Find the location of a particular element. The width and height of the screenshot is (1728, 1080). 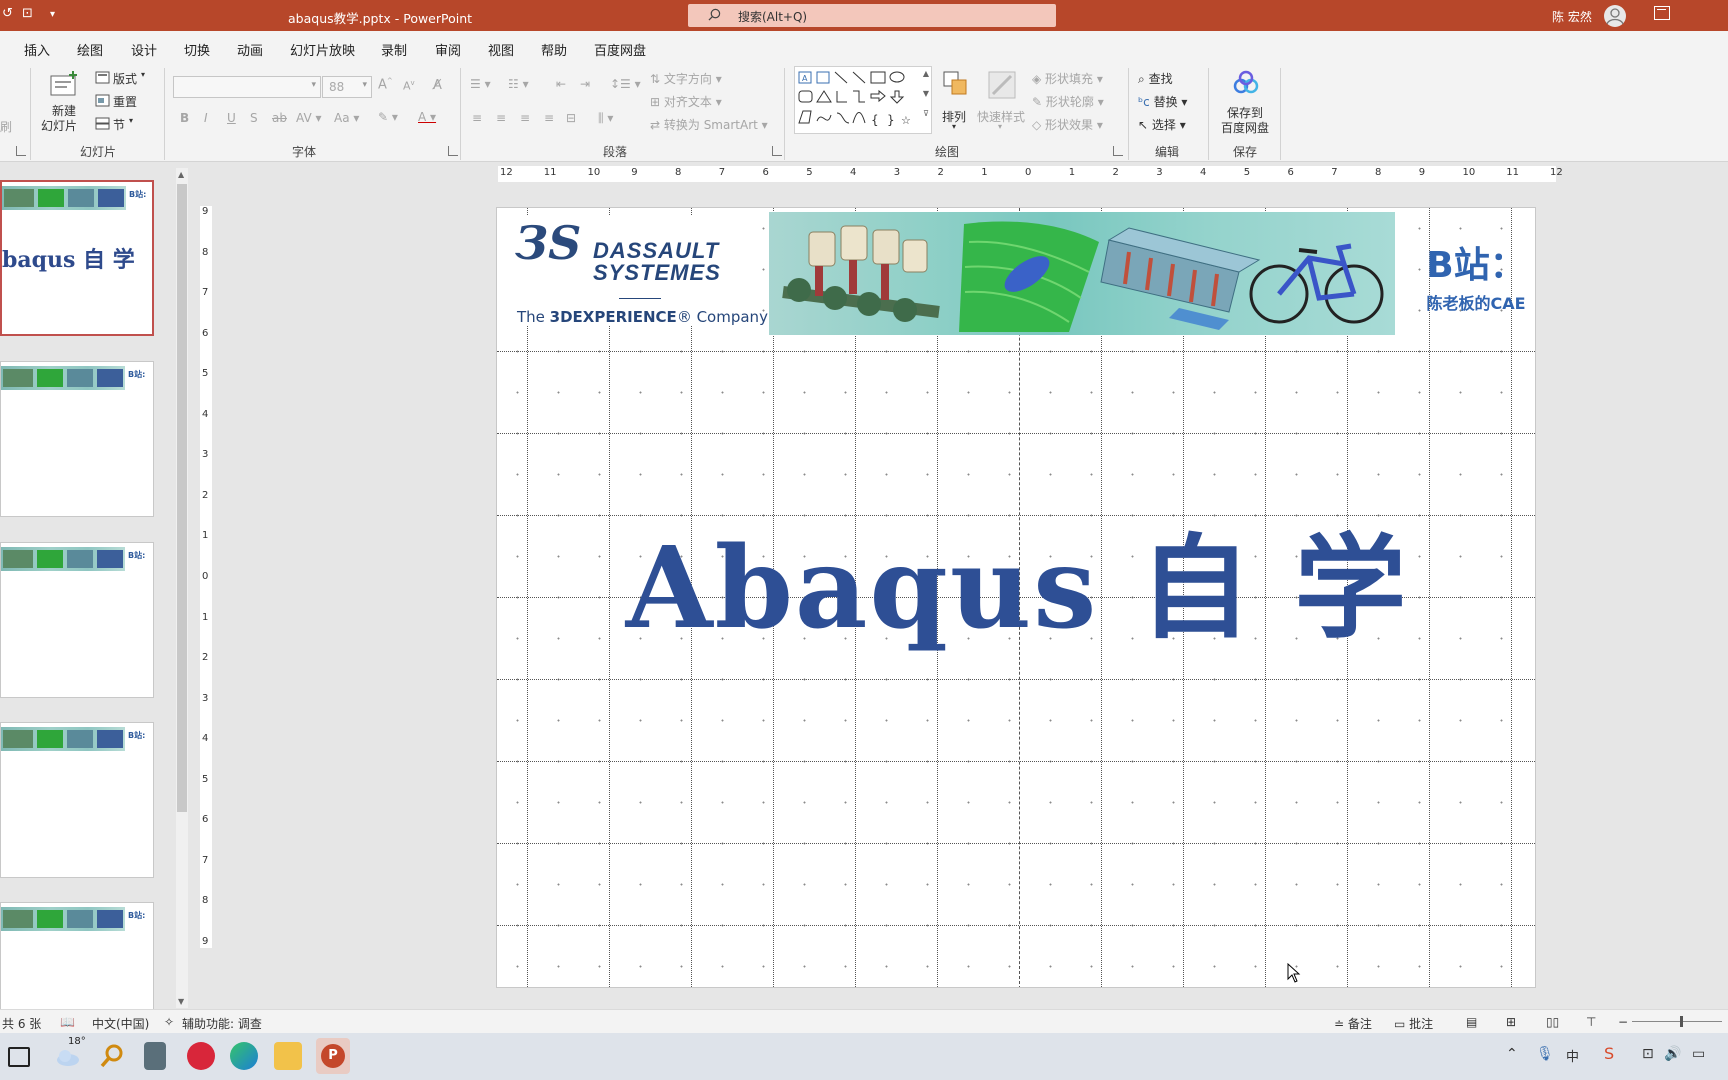

scrollbar-thumb is located at coordinates (182, 498).